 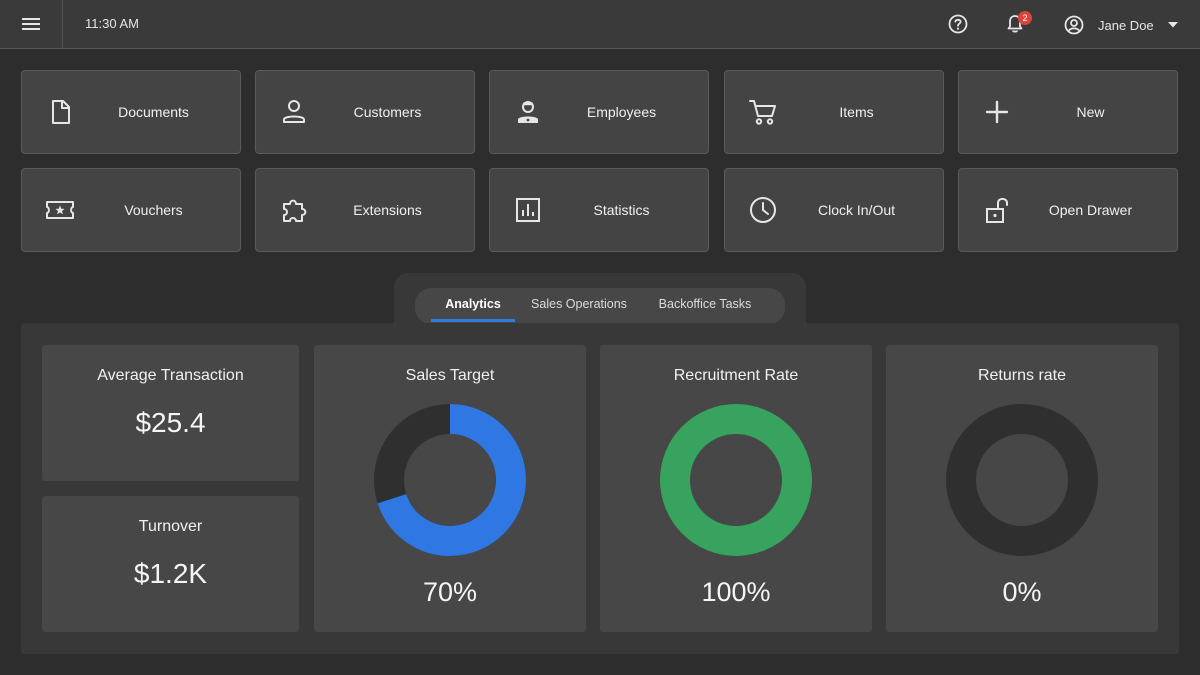 What do you see at coordinates (834, 112) in the screenshot?
I see `items-tile: Items` at bounding box center [834, 112].